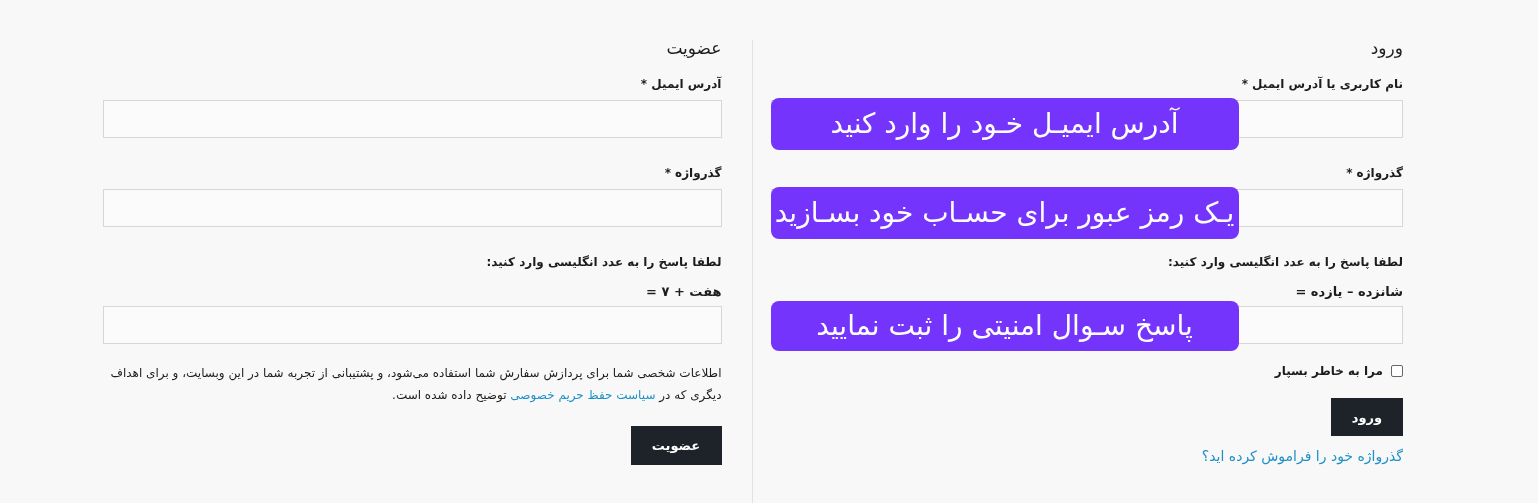  What do you see at coordinates (1004, 326) in the screenshot?
I see `annotation-tooltip: پاسخ سـوال امنیتی را ثبت نمایید` at bounding box center [1004, 326].